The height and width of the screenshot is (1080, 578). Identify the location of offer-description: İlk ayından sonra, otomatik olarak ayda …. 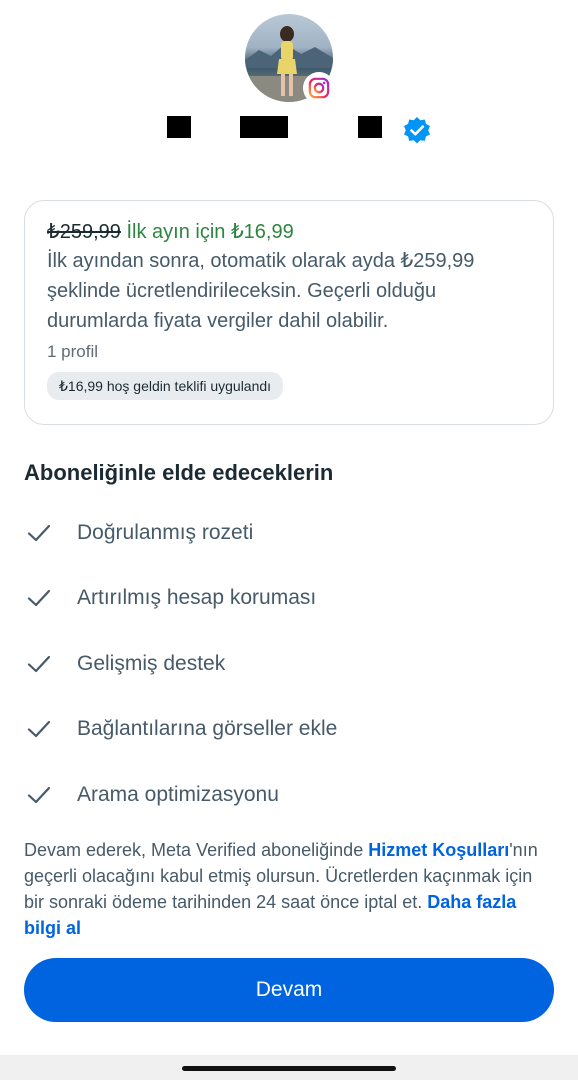
(261, 291).